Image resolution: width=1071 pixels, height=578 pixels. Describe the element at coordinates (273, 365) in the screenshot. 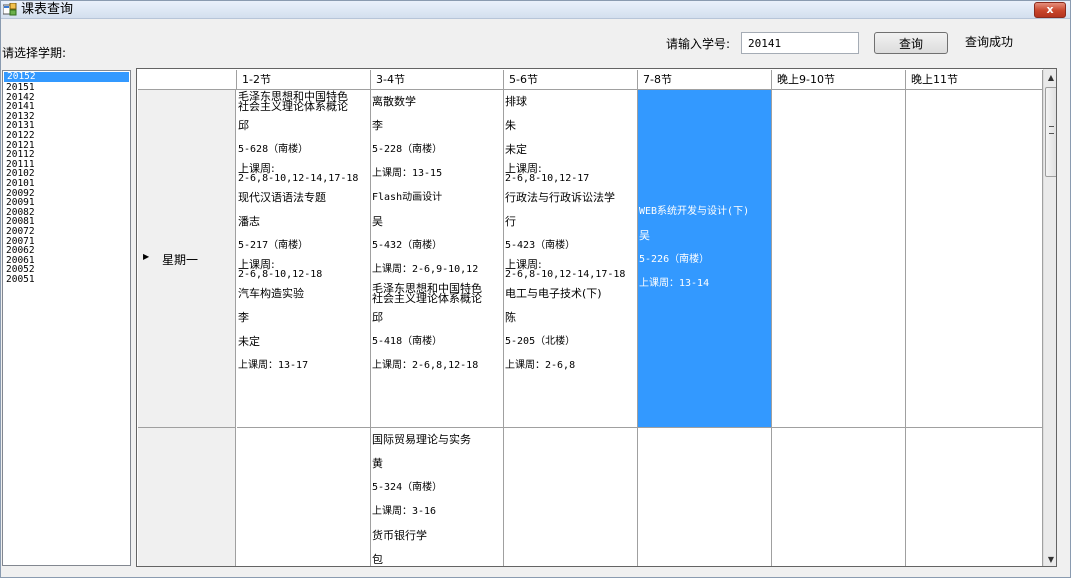

I see `course-line: 上课周：13-17` at that location.